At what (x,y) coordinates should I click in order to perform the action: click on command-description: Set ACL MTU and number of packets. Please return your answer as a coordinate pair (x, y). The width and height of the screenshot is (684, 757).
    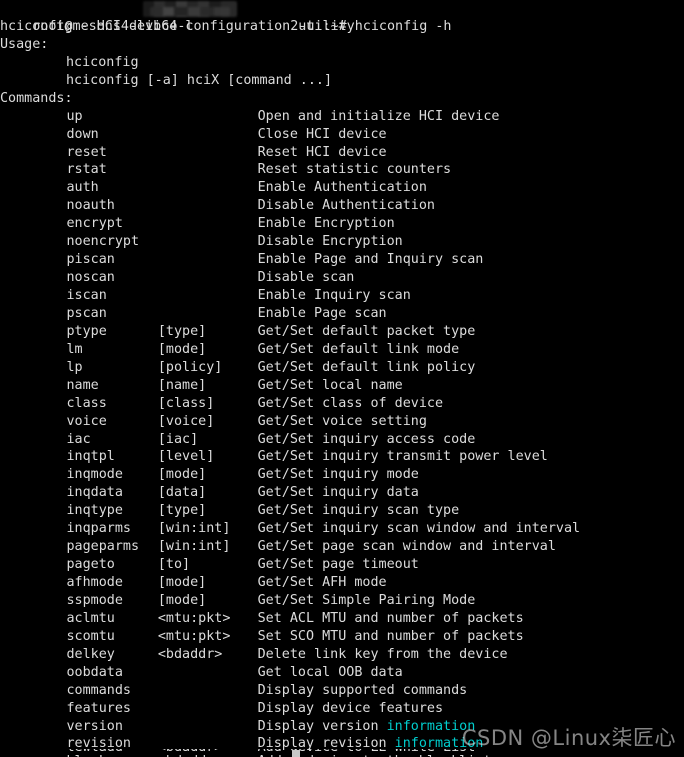
    Looking at the image, I should click on (391, 619).